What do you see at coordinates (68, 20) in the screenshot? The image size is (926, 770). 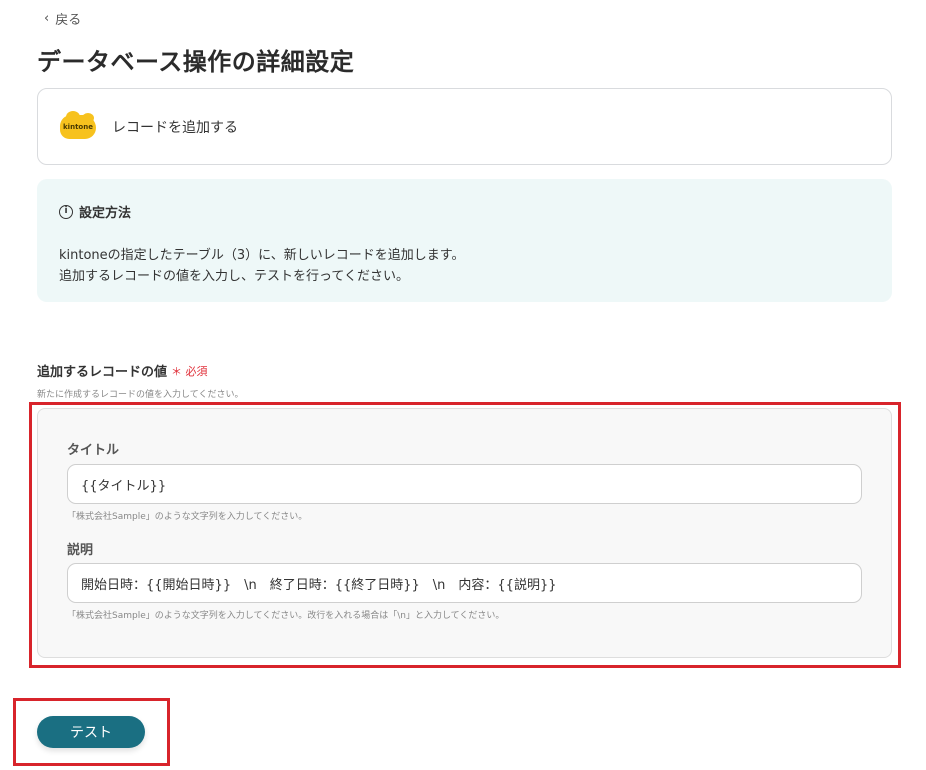 I see `back-label: 戻る` at bounding box center [68, 20].